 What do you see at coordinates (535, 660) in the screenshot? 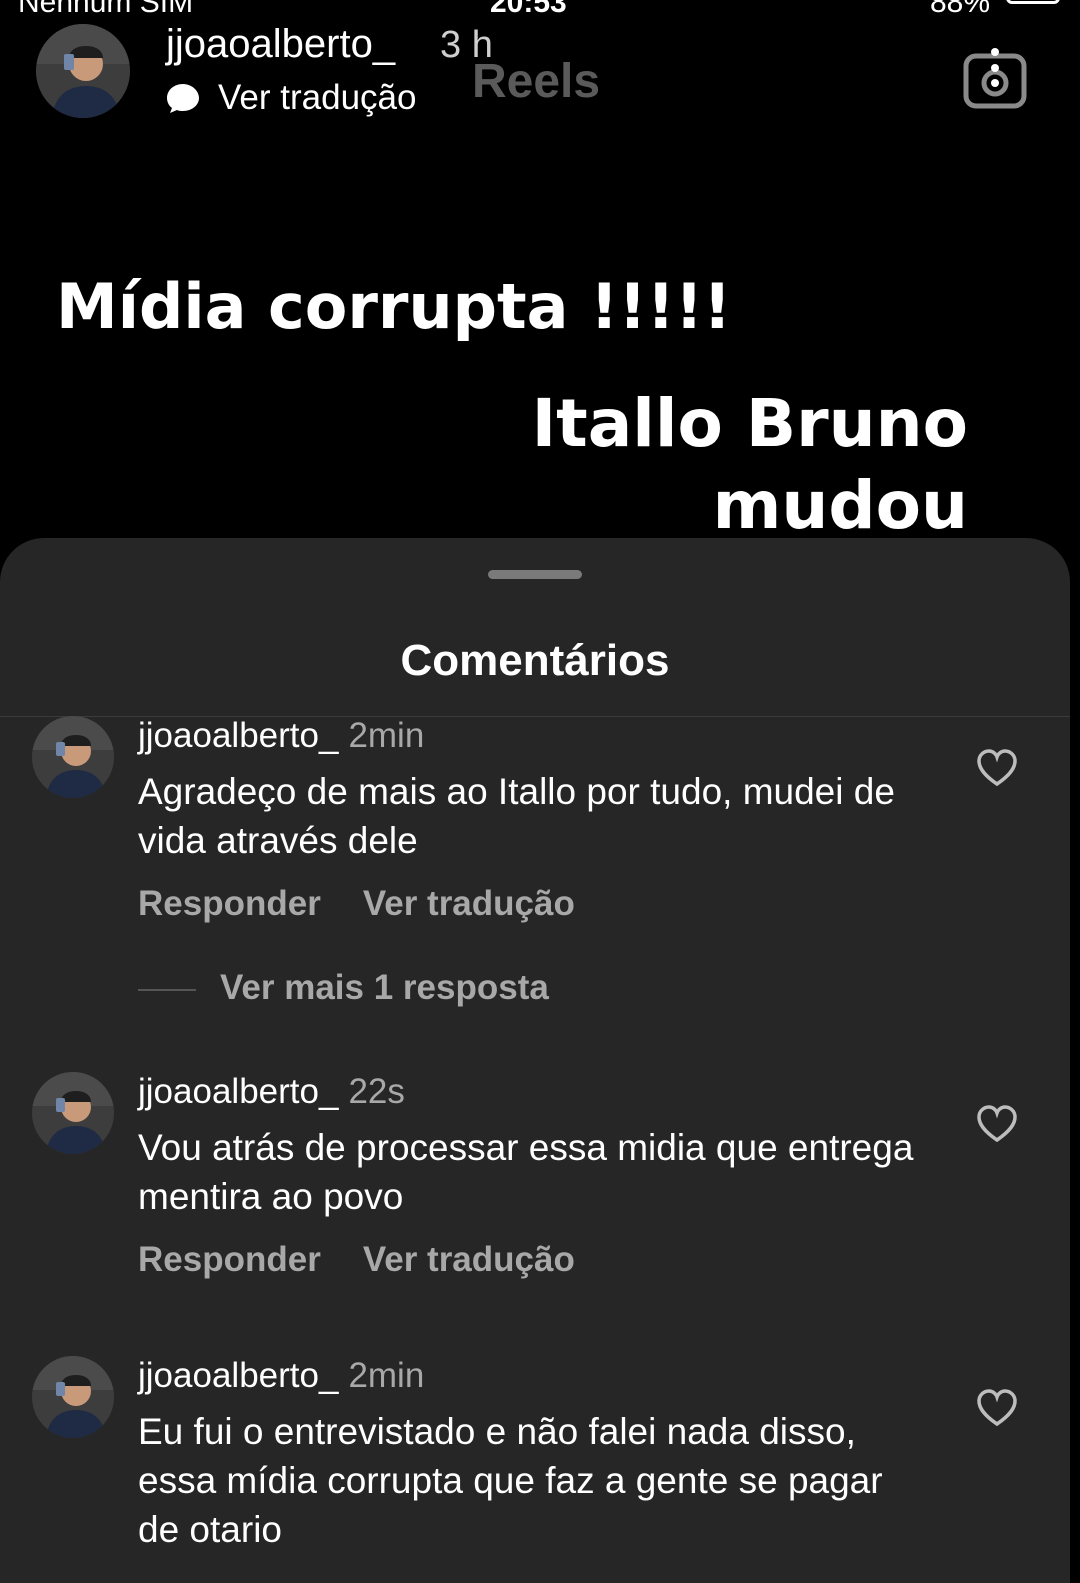
I see `comments-title: Comentários` at bounding box center [535, 660].